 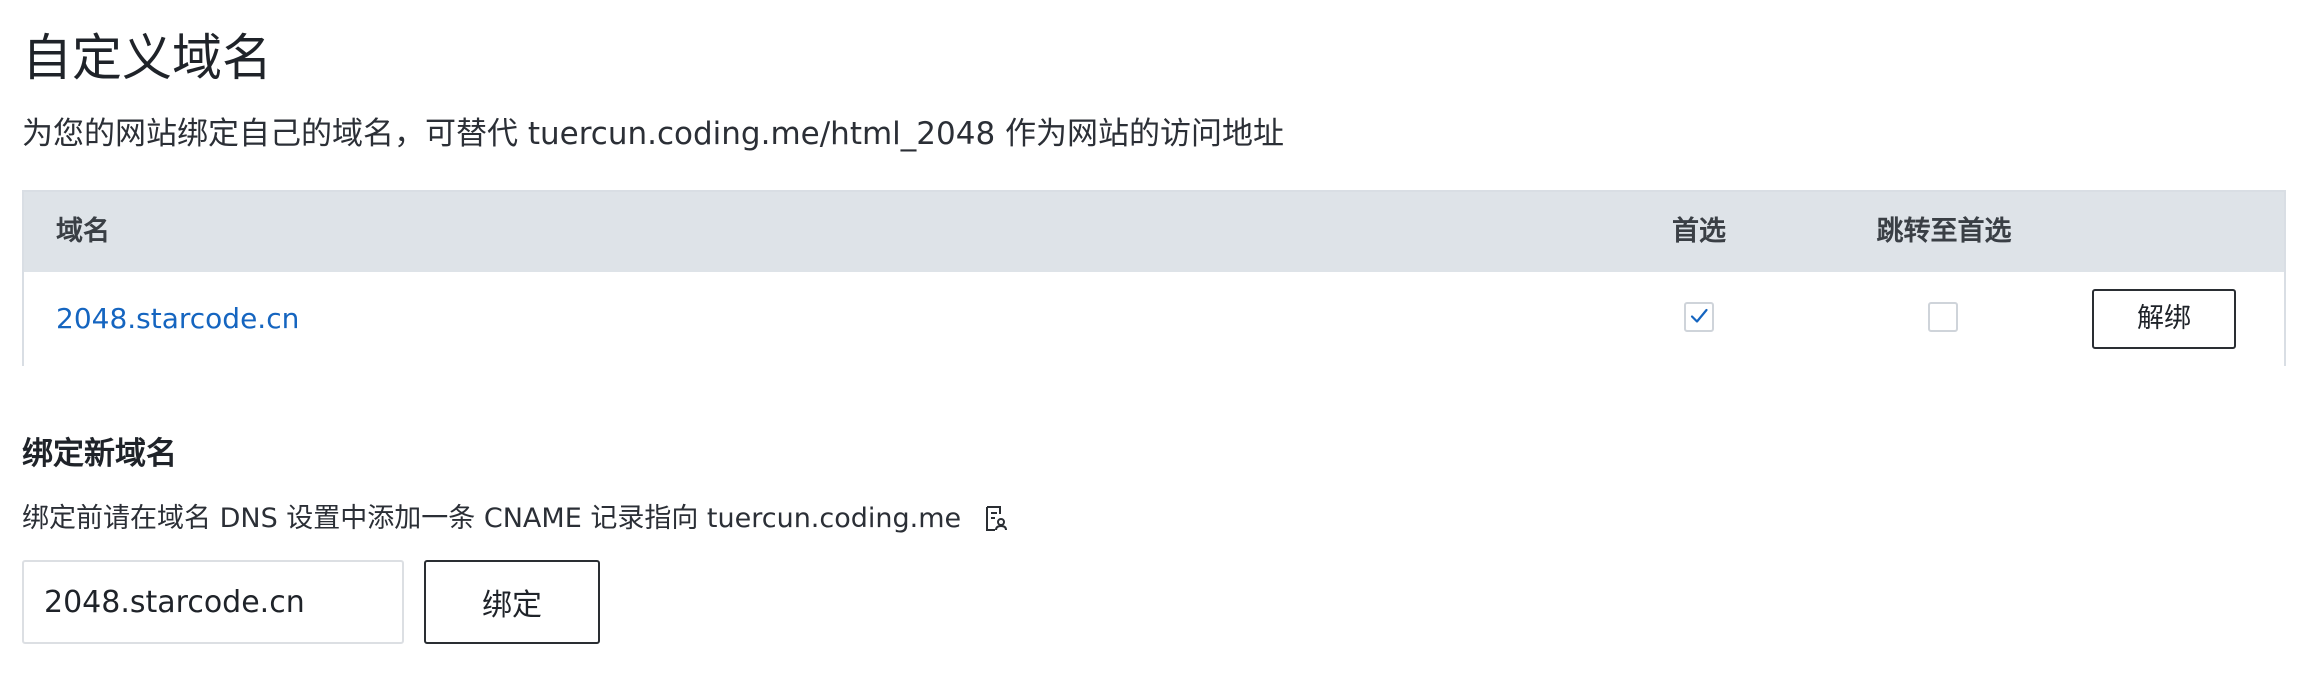 I want to click on column-header-redirect: 跳转至首选, so click(x=1944, y=231).